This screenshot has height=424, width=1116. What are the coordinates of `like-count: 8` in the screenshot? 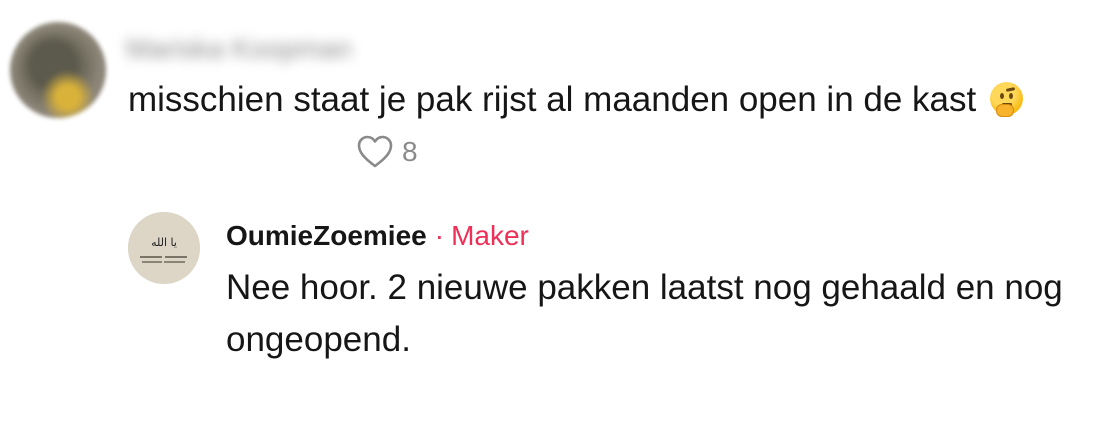 It's located at (410, 151).